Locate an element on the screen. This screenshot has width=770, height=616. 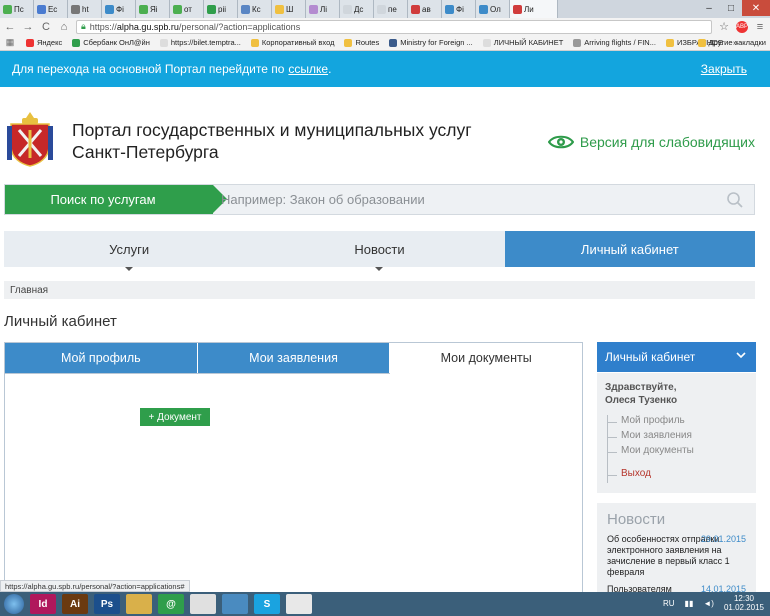
nav-personal-account: Личный кабинет is located at coordinates (629, 249).